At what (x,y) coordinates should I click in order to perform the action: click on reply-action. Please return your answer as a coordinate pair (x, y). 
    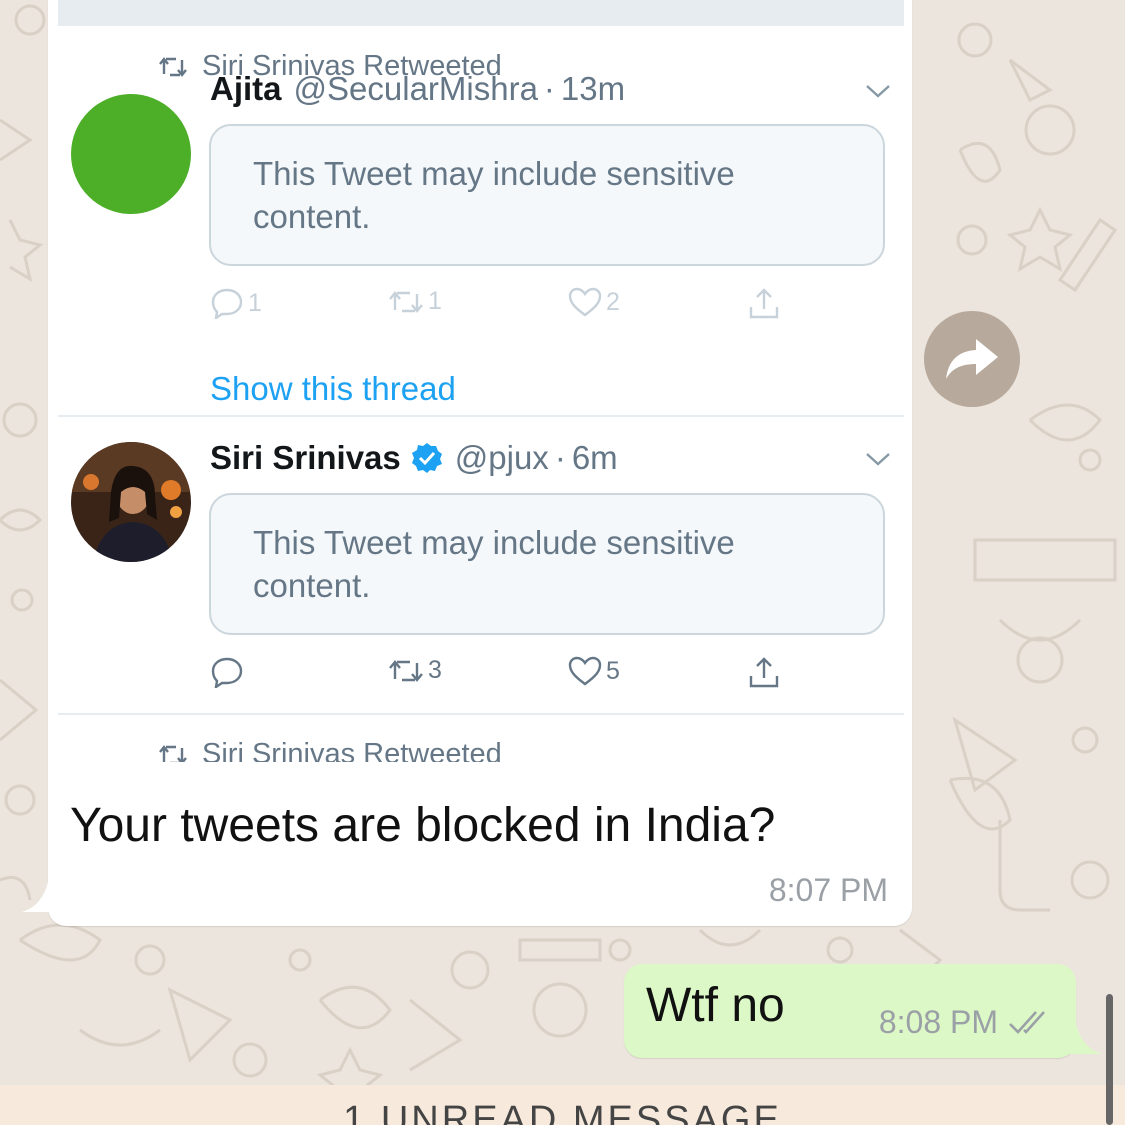
    Looking at the image, I should click on (229, 672).